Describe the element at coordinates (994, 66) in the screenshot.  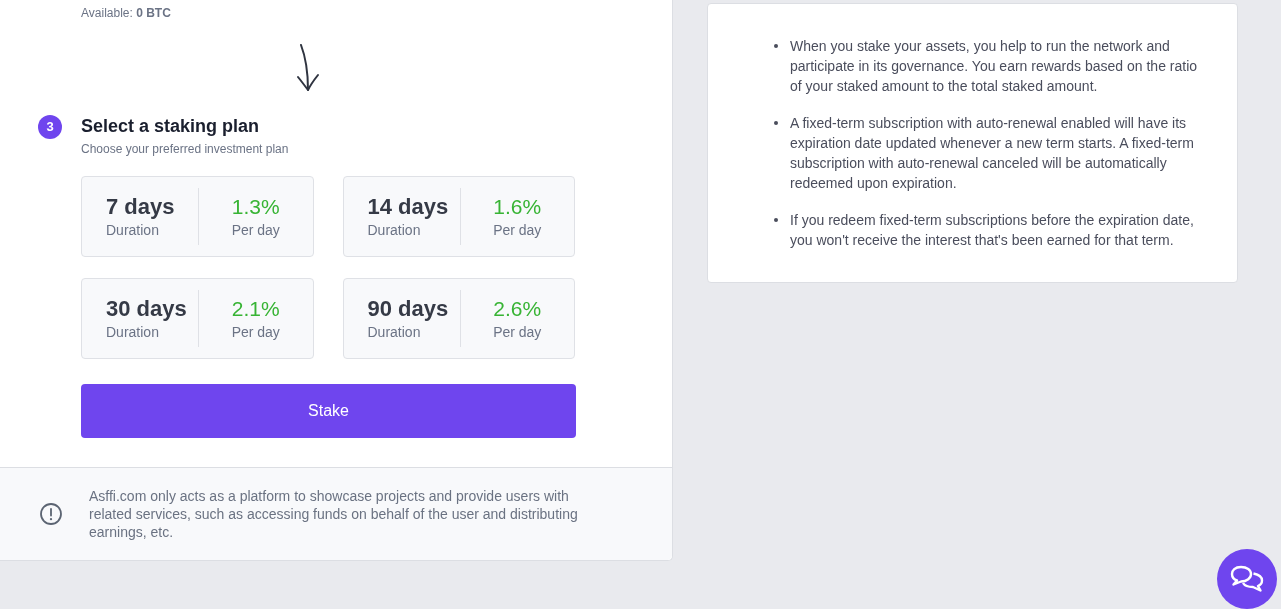
I see `info-bullet-text: When you stake your assets, you help to run the network and participate in its governance. You earn rewards based on the ratio of your staked amount to the total staked amount.` at that location.